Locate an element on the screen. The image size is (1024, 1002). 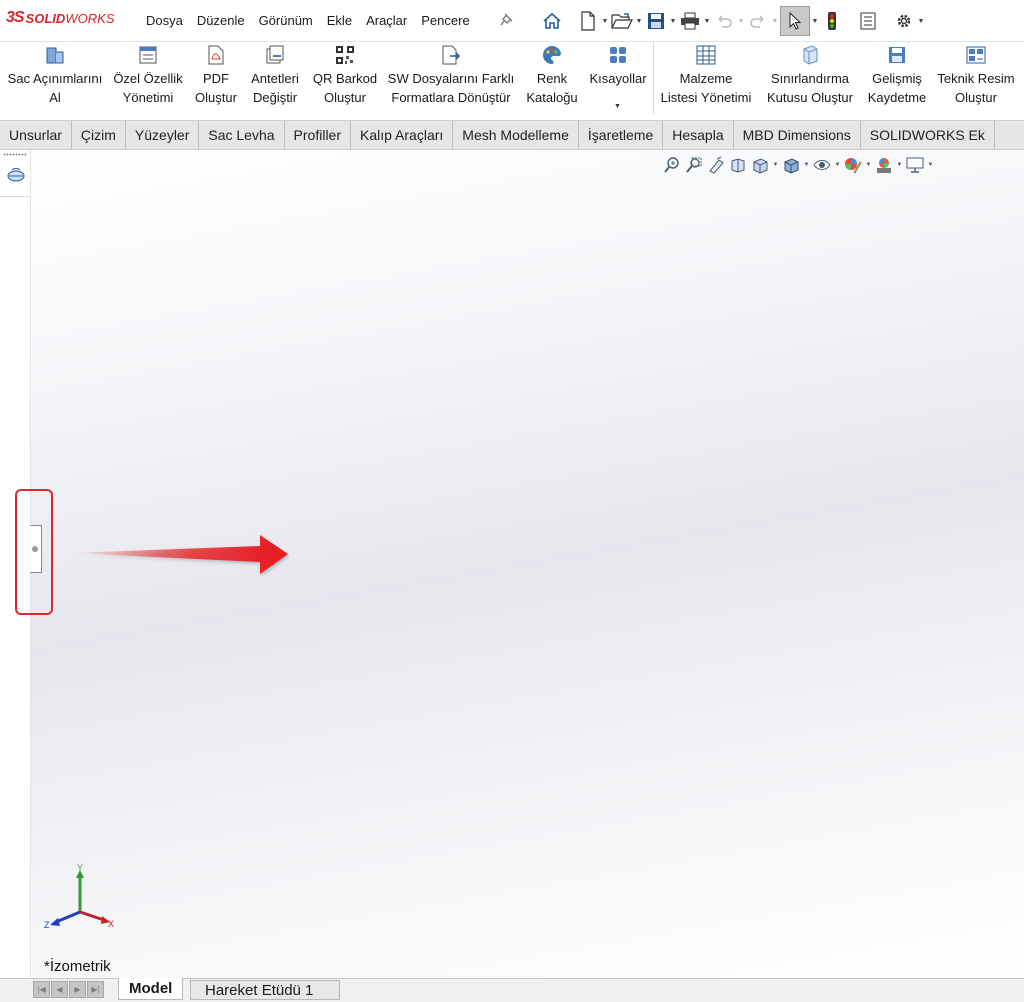
drawing-create-icon is located at coordinates (976, 55).